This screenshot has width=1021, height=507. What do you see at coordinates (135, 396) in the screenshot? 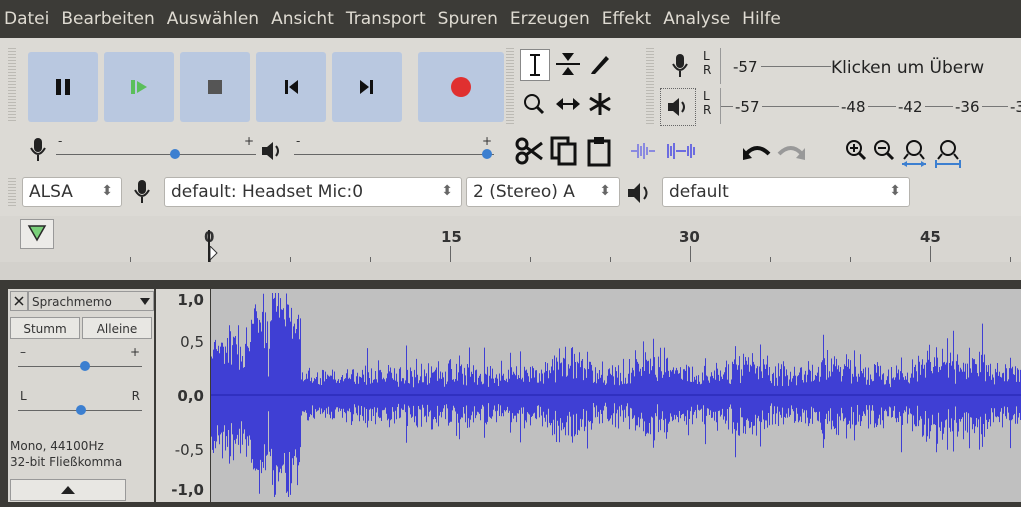
I see `pan-right-label: R` at bounding box center [135, 396].